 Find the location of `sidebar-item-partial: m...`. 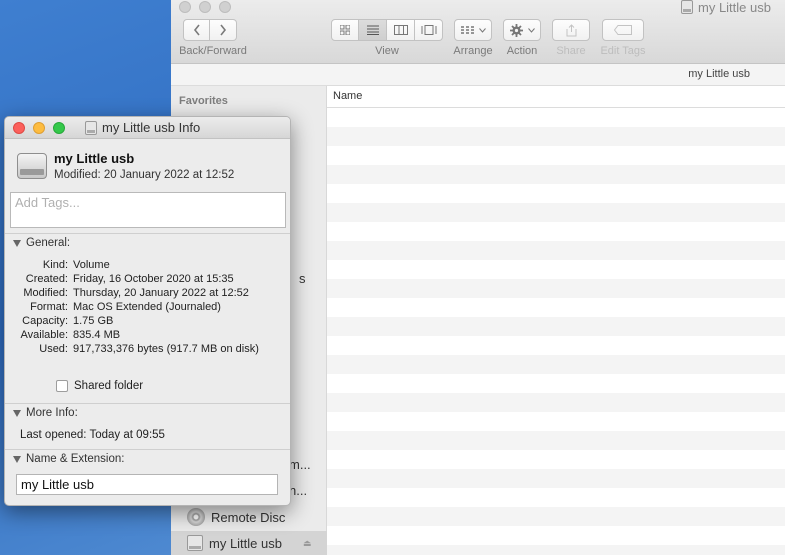

sidebar-item-partial: m... is located at coordinates (300, 464).